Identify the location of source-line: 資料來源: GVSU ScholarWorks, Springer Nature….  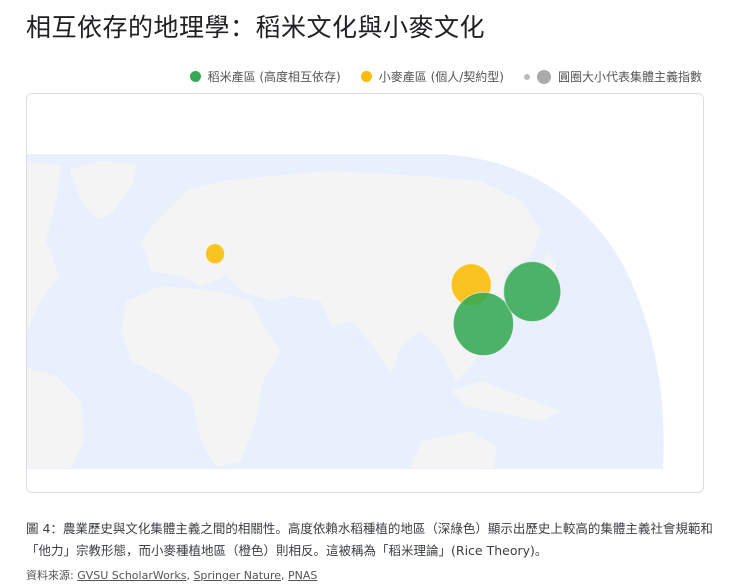
(172, 575).